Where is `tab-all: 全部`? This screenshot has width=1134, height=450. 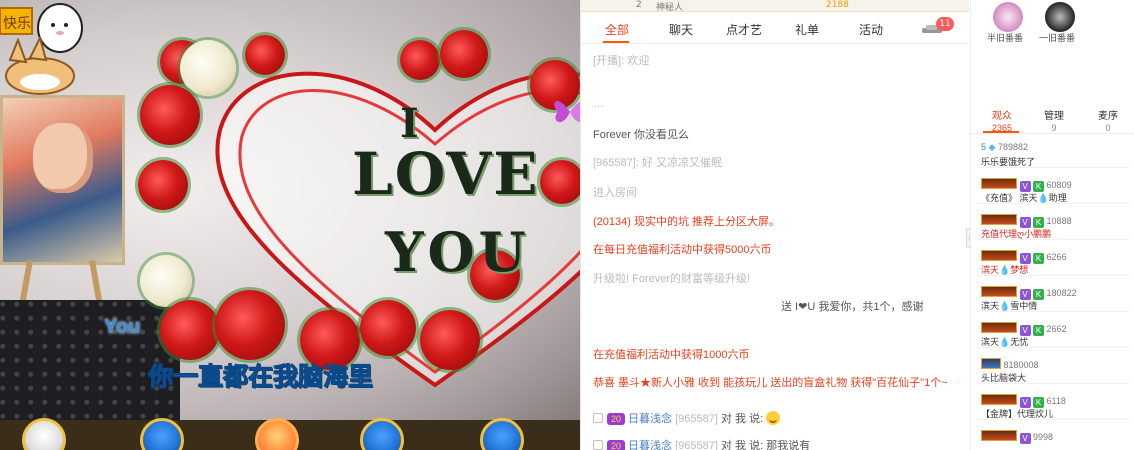 tab-all: 全部 is located at coordinates (617, 29).